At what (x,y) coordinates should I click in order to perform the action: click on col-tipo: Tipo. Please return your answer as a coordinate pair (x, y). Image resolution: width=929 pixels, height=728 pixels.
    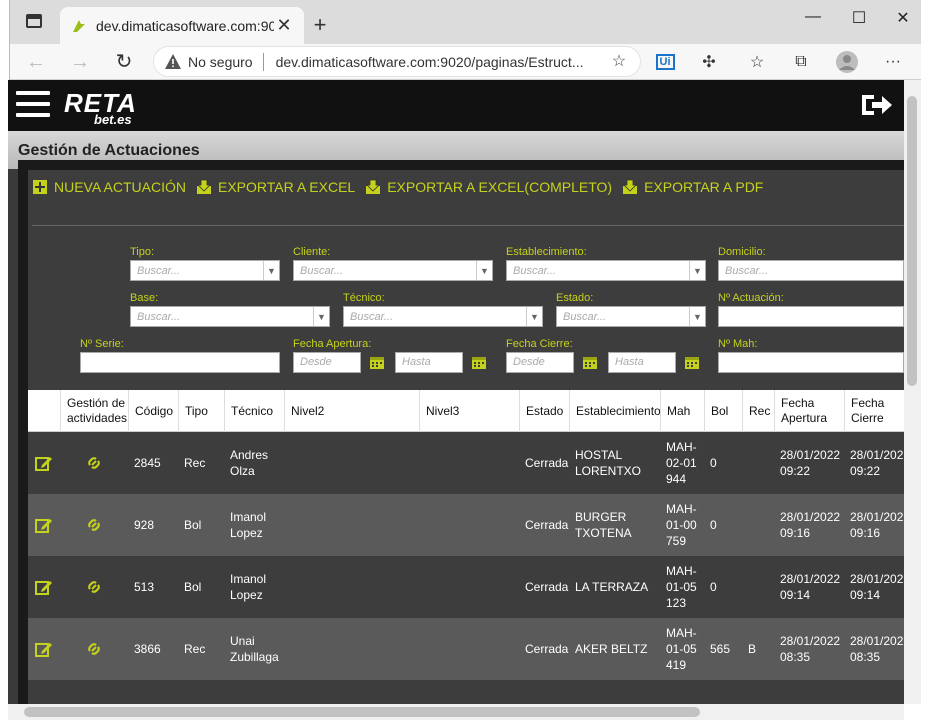
    Looking at the image, I should click on (201, 411).